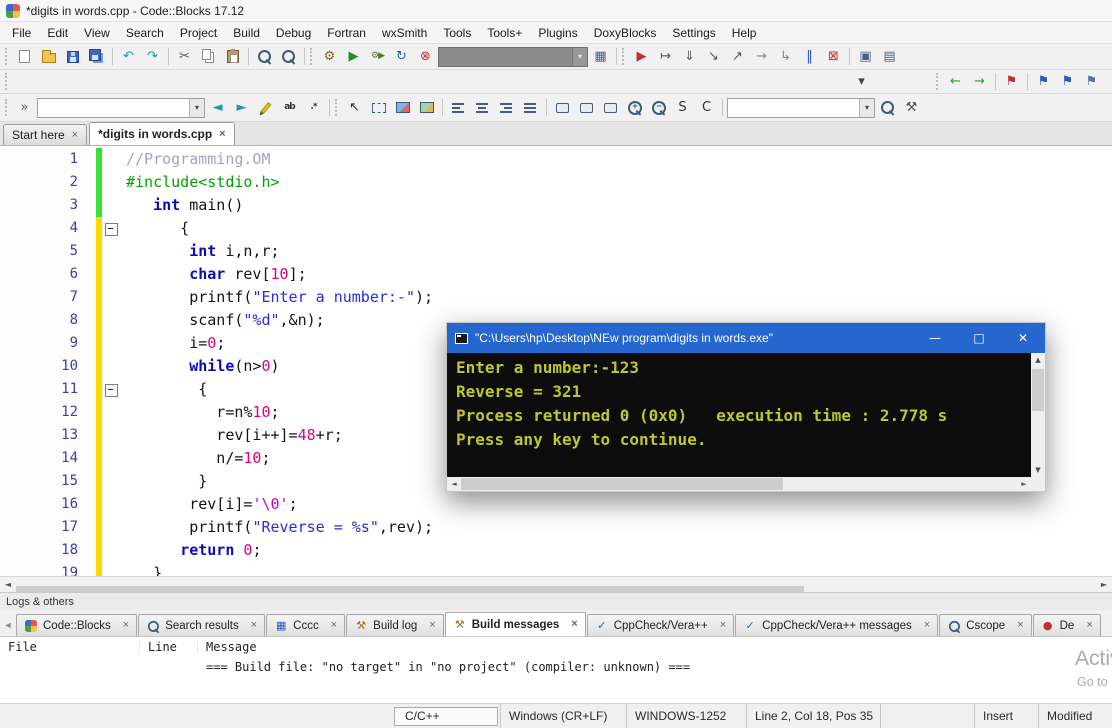  I want to click on code-text: printf("Enter a number:-");, so click(276, 297).